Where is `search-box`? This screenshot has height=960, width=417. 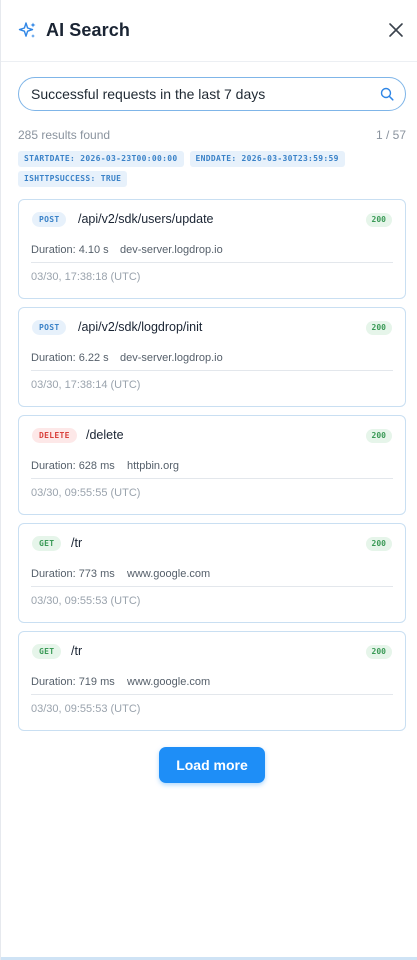 search-box is located at coordinates (212, 94).